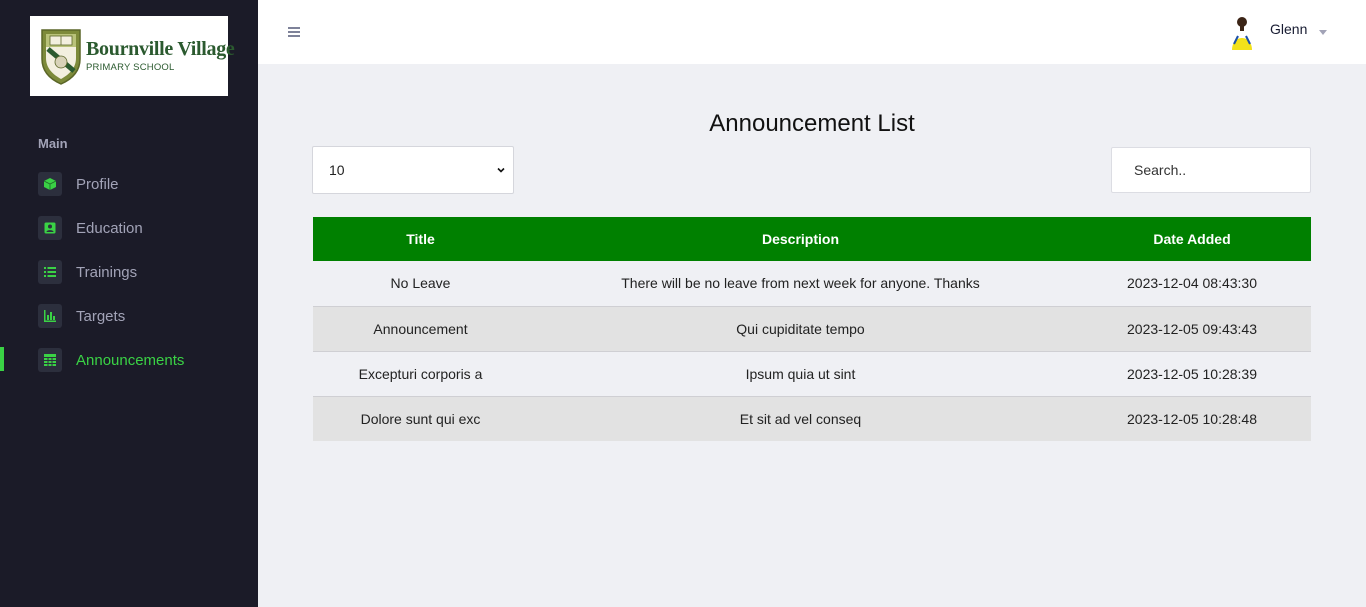  I want to click on active-indicator, so click(2, 359).